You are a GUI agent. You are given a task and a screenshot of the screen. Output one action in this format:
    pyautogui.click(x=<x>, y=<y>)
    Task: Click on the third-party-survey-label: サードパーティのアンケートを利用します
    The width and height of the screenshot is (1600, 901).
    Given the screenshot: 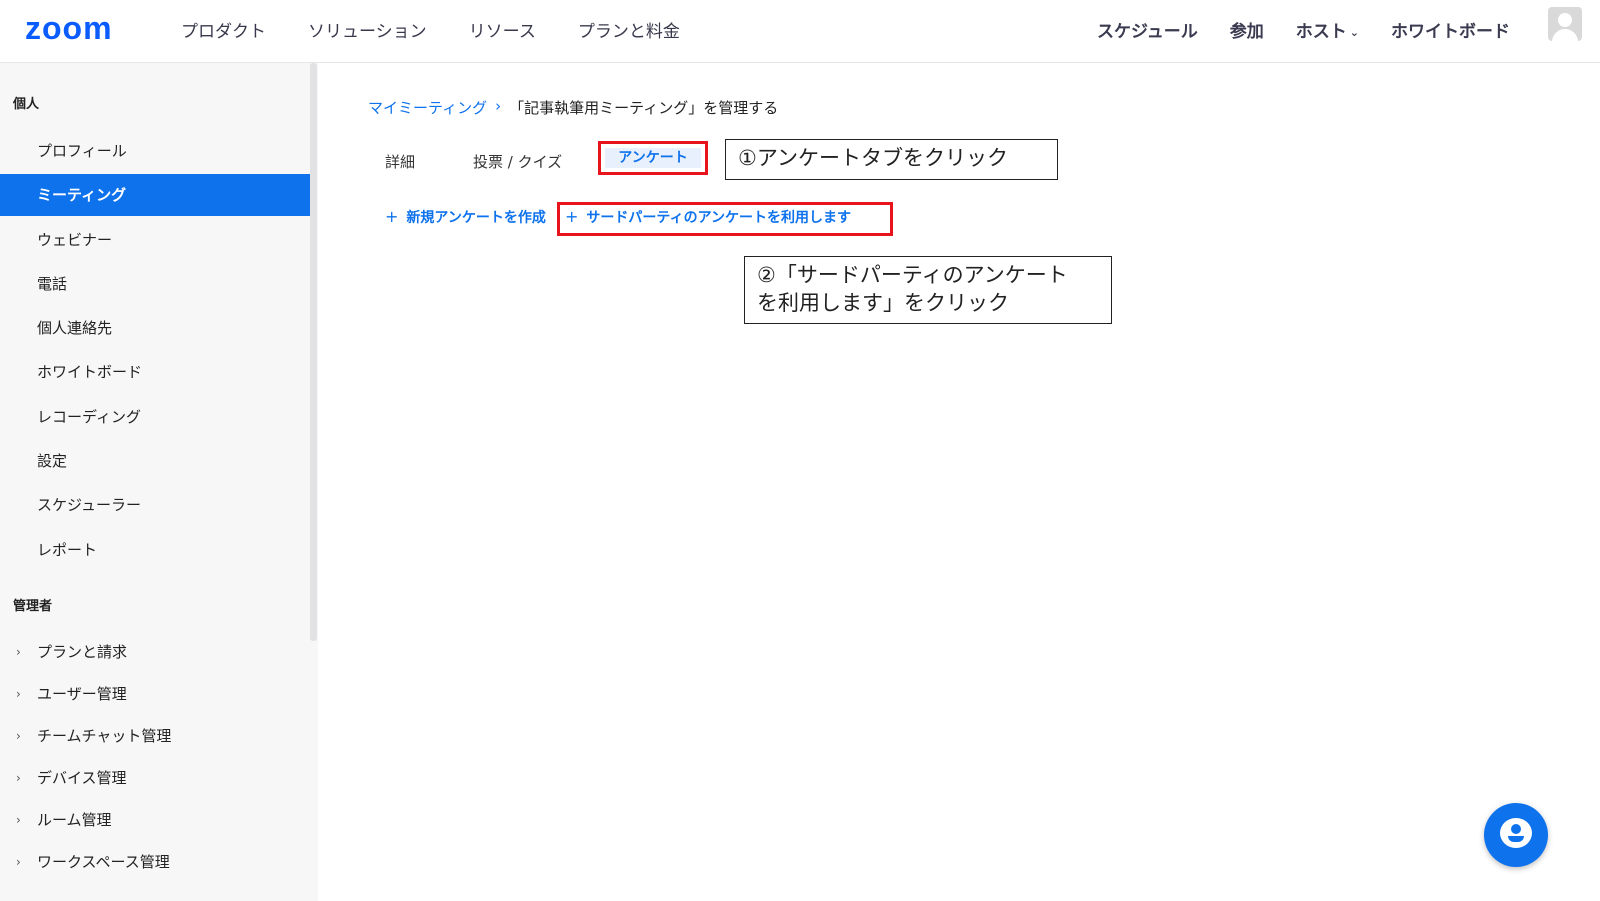 What is the action you would take?
    pyautogui.click(x=719, y=218)
    